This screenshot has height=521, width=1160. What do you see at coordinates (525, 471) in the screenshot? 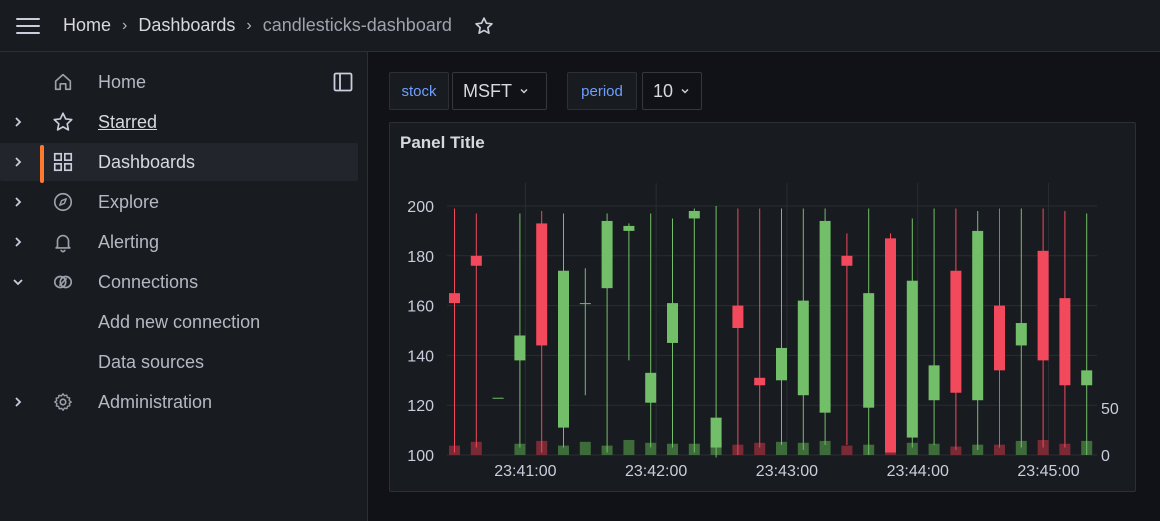
I see `x-axis-tick-label: 23:41:00` at bounding box center [525, 471].